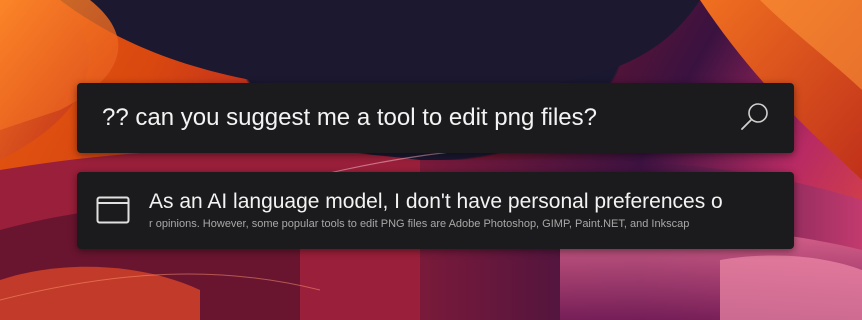 The width and height of the screenshot is (862, 320). I want to click on window-icon, so click(113, 210).